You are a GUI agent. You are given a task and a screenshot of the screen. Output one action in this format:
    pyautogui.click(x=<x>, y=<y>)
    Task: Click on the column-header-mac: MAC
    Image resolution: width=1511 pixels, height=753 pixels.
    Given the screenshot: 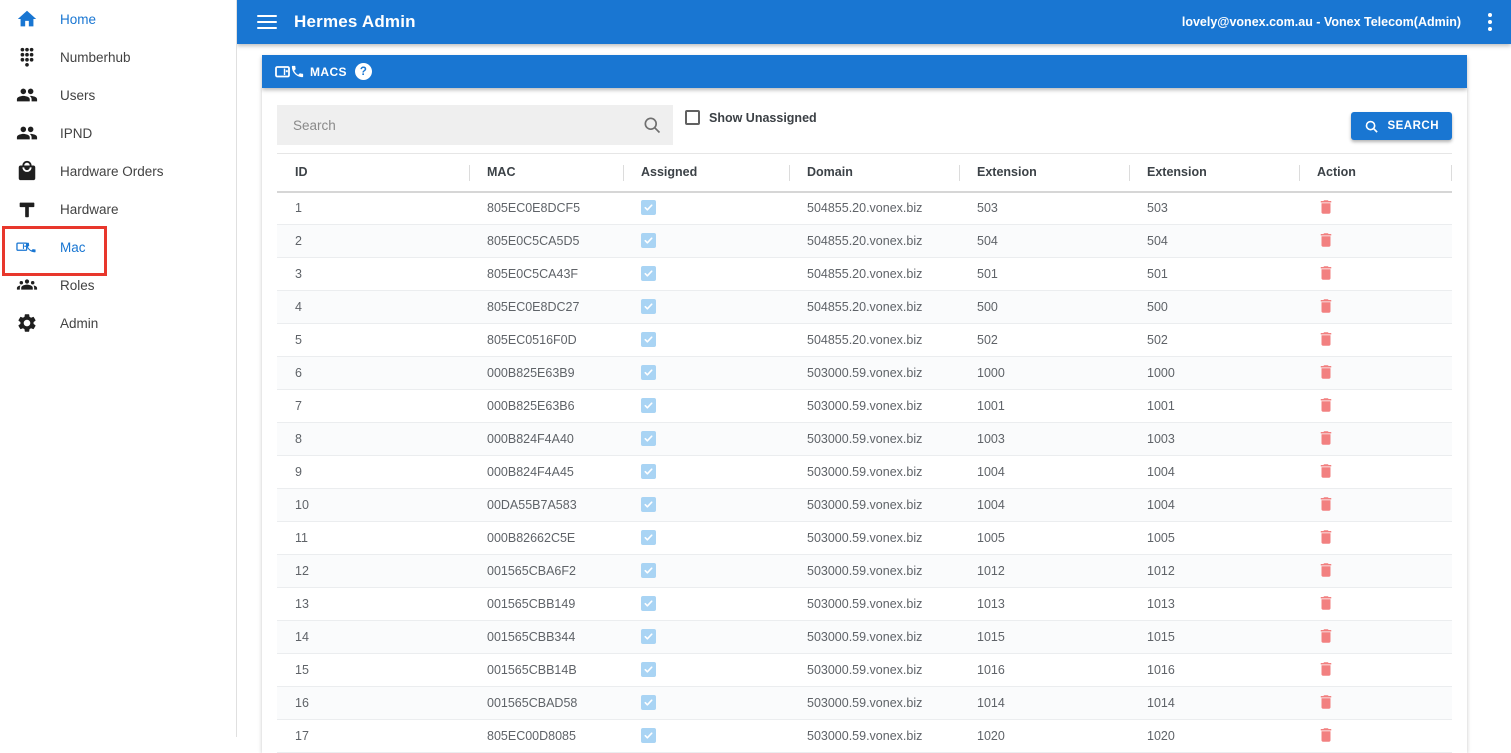 What is the action you would take?
    pyautogui.click(x=546, y=173)
    